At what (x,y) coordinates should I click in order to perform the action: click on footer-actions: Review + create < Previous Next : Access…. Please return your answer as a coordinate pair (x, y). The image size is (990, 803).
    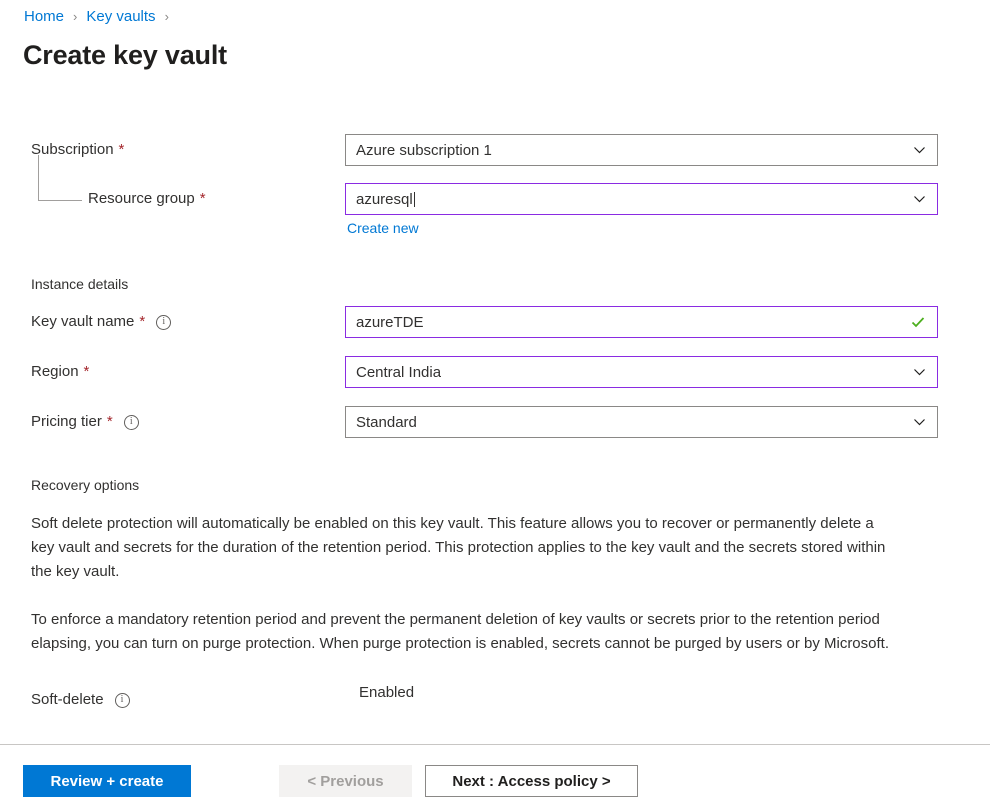
    Looking at the image, I should click on (495, 781).